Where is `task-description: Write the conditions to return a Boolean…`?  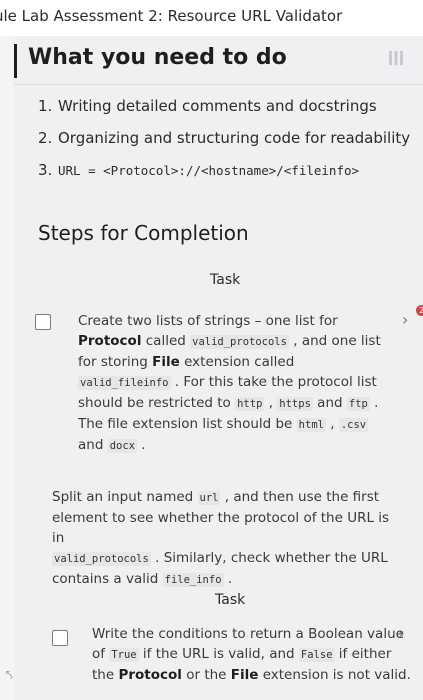 task-description: Write the conditions to return a Boolean… is located at coordinates (251, 654).